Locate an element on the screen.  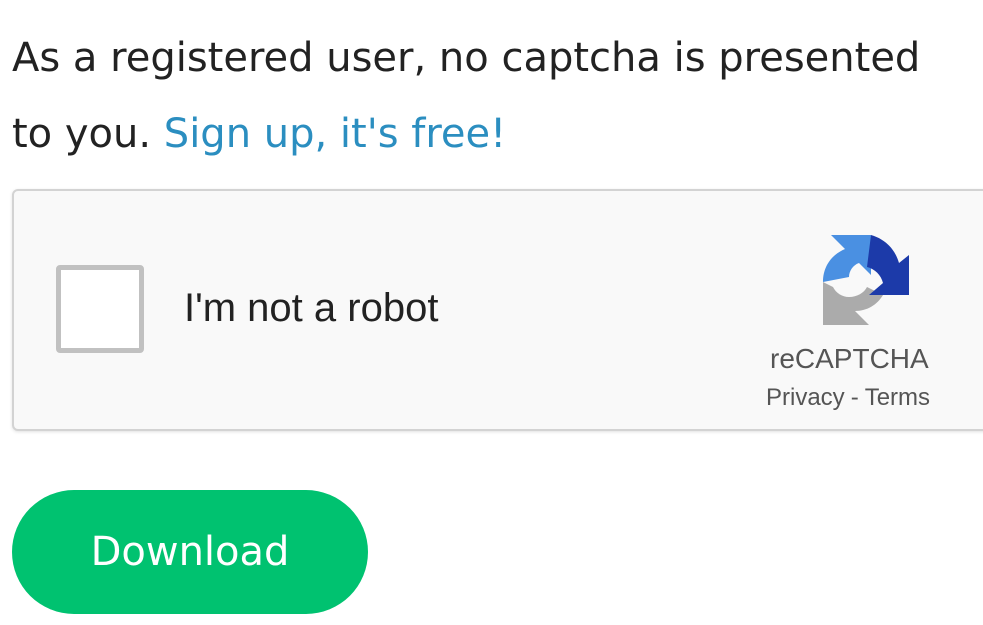
signup-link: Sign up, it's free! is located at coordinates (335, 134).